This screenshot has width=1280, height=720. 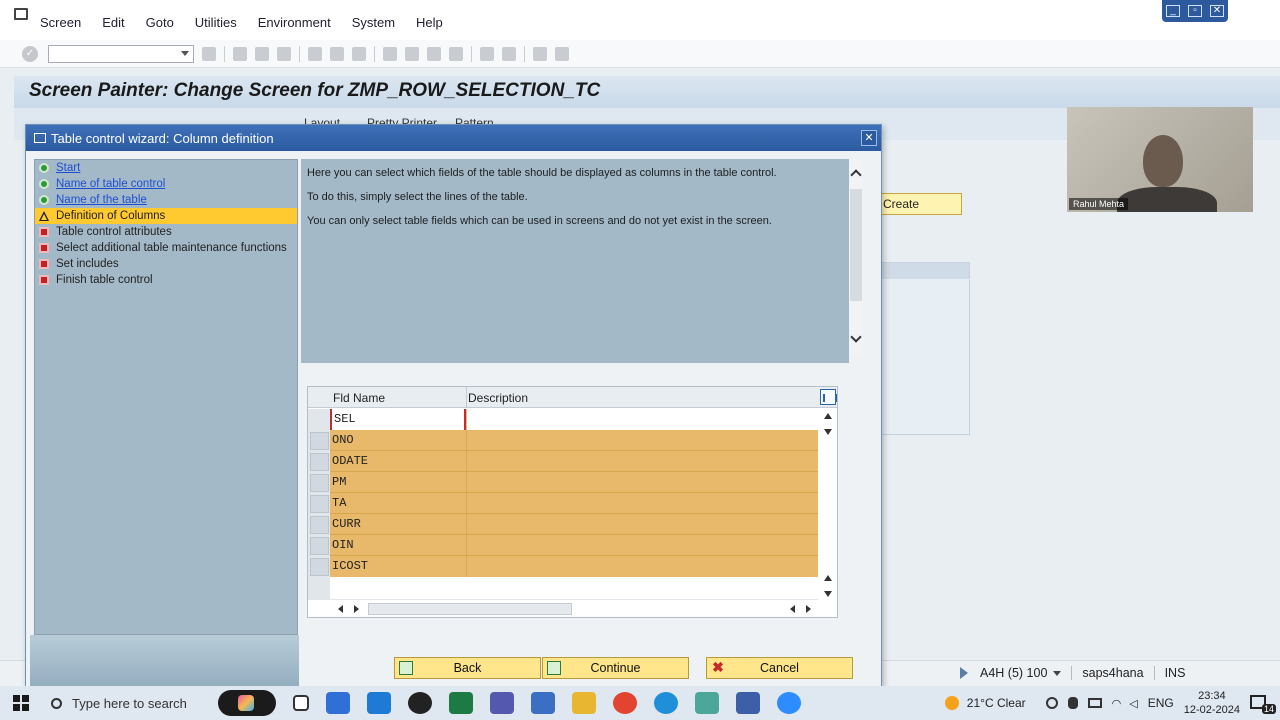 What do you see at coordinates (964, 673) in the screenshot?
I see `play-icon` at bounding box center [964, 673].